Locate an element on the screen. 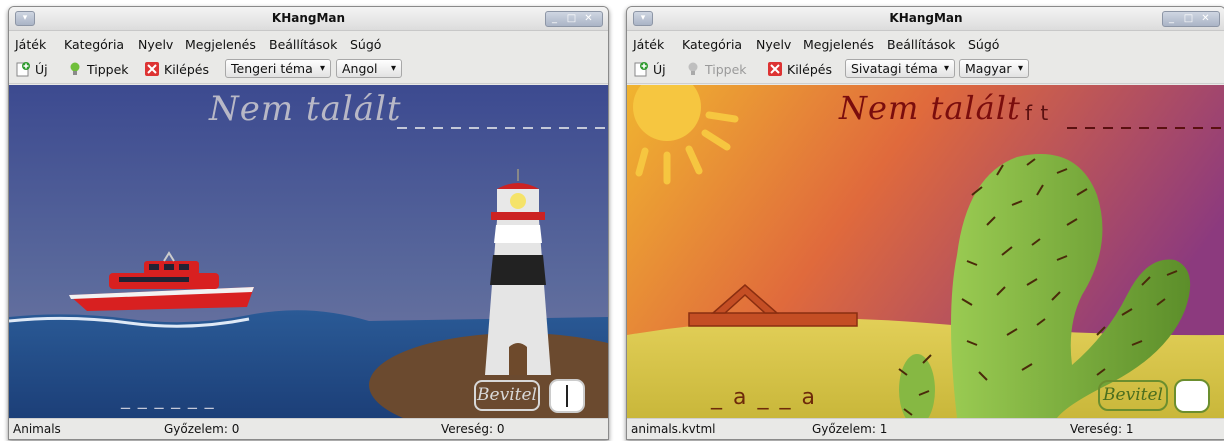 The height and width of the screenshot is (441, 1224). language-select: Angol ▾ is located at coordinates (369, 68).